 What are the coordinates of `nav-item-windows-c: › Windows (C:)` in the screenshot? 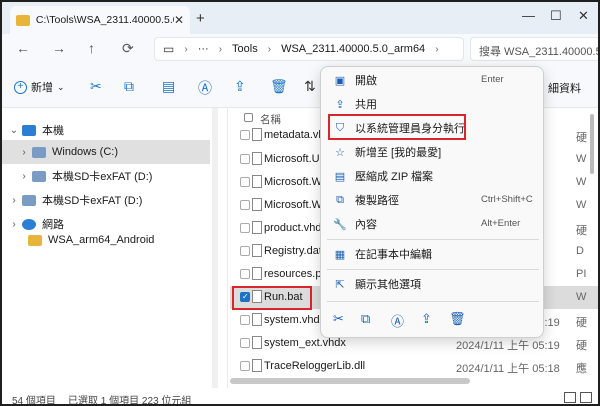 It's located at (106, 152).